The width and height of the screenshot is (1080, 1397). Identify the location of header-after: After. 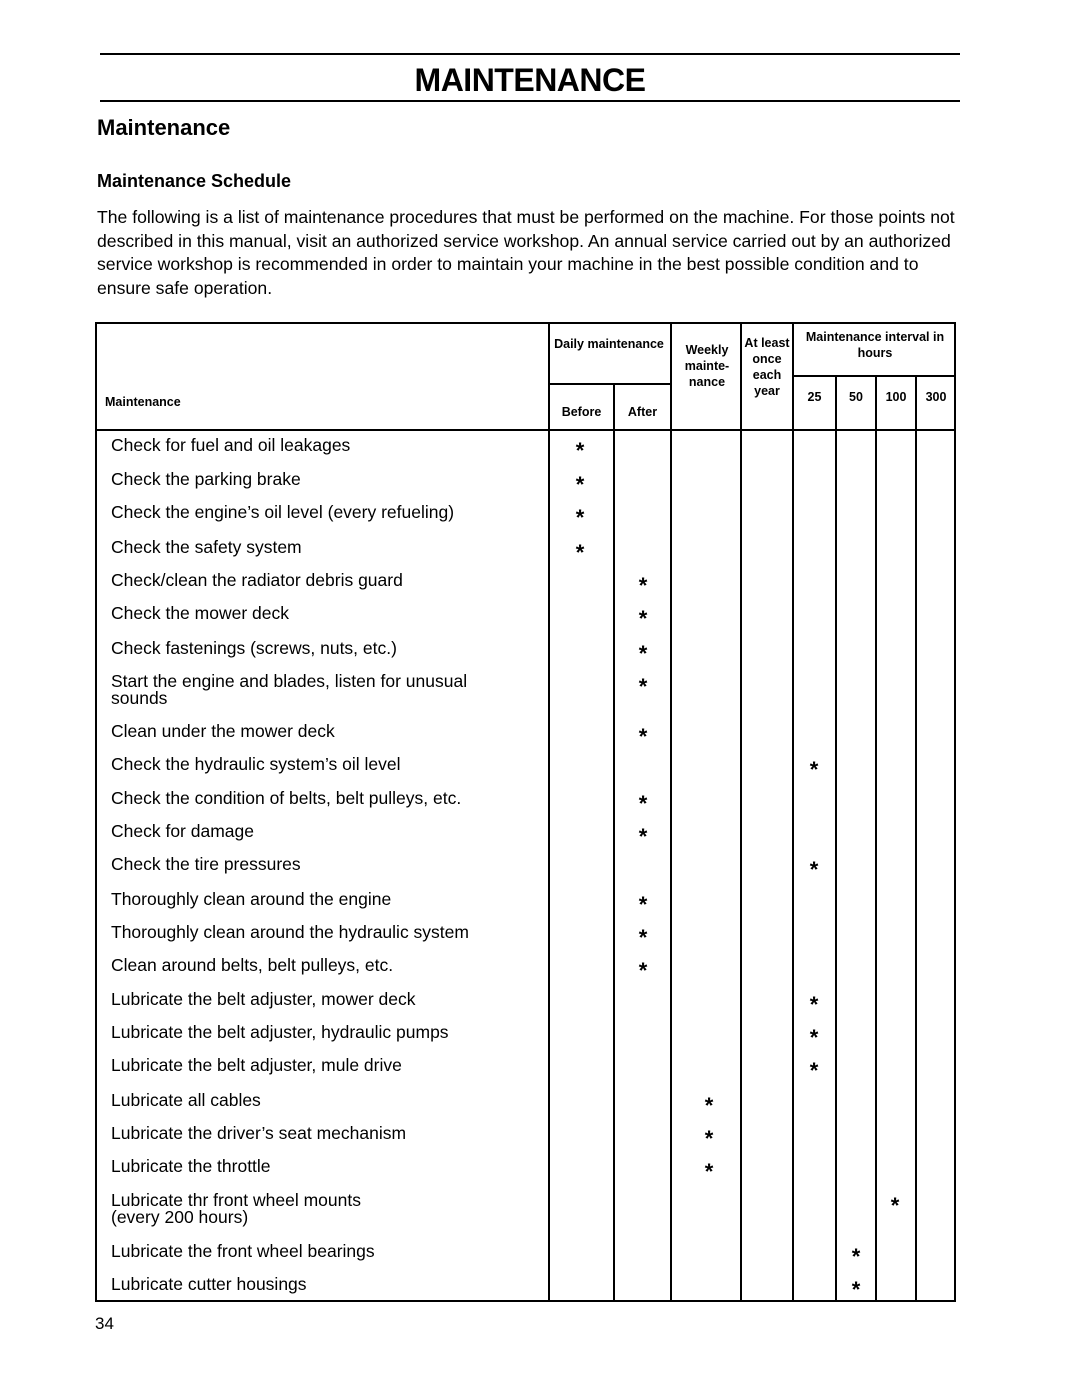
(642, 412).